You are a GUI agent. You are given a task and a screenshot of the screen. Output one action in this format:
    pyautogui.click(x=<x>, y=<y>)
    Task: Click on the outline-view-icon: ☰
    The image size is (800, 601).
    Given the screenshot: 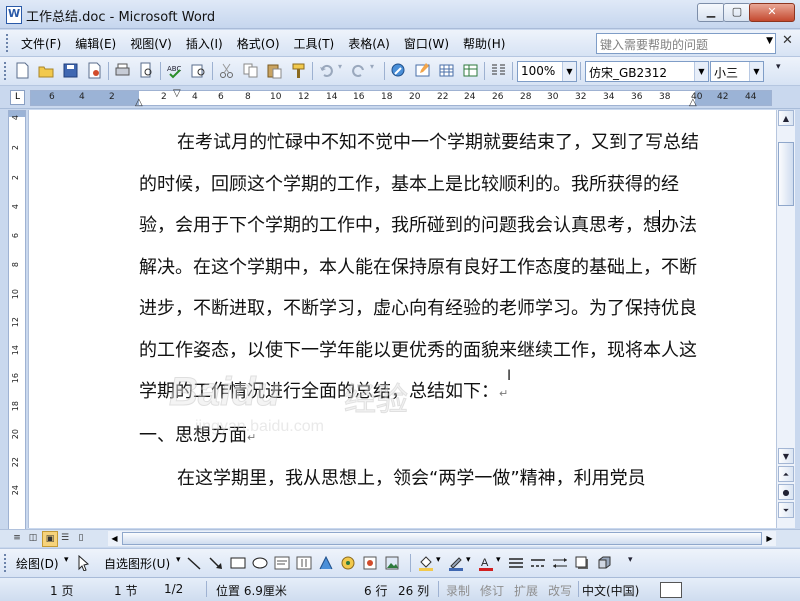 What is the action you would take?
    pyautogui.click(x=65, y=538)
    